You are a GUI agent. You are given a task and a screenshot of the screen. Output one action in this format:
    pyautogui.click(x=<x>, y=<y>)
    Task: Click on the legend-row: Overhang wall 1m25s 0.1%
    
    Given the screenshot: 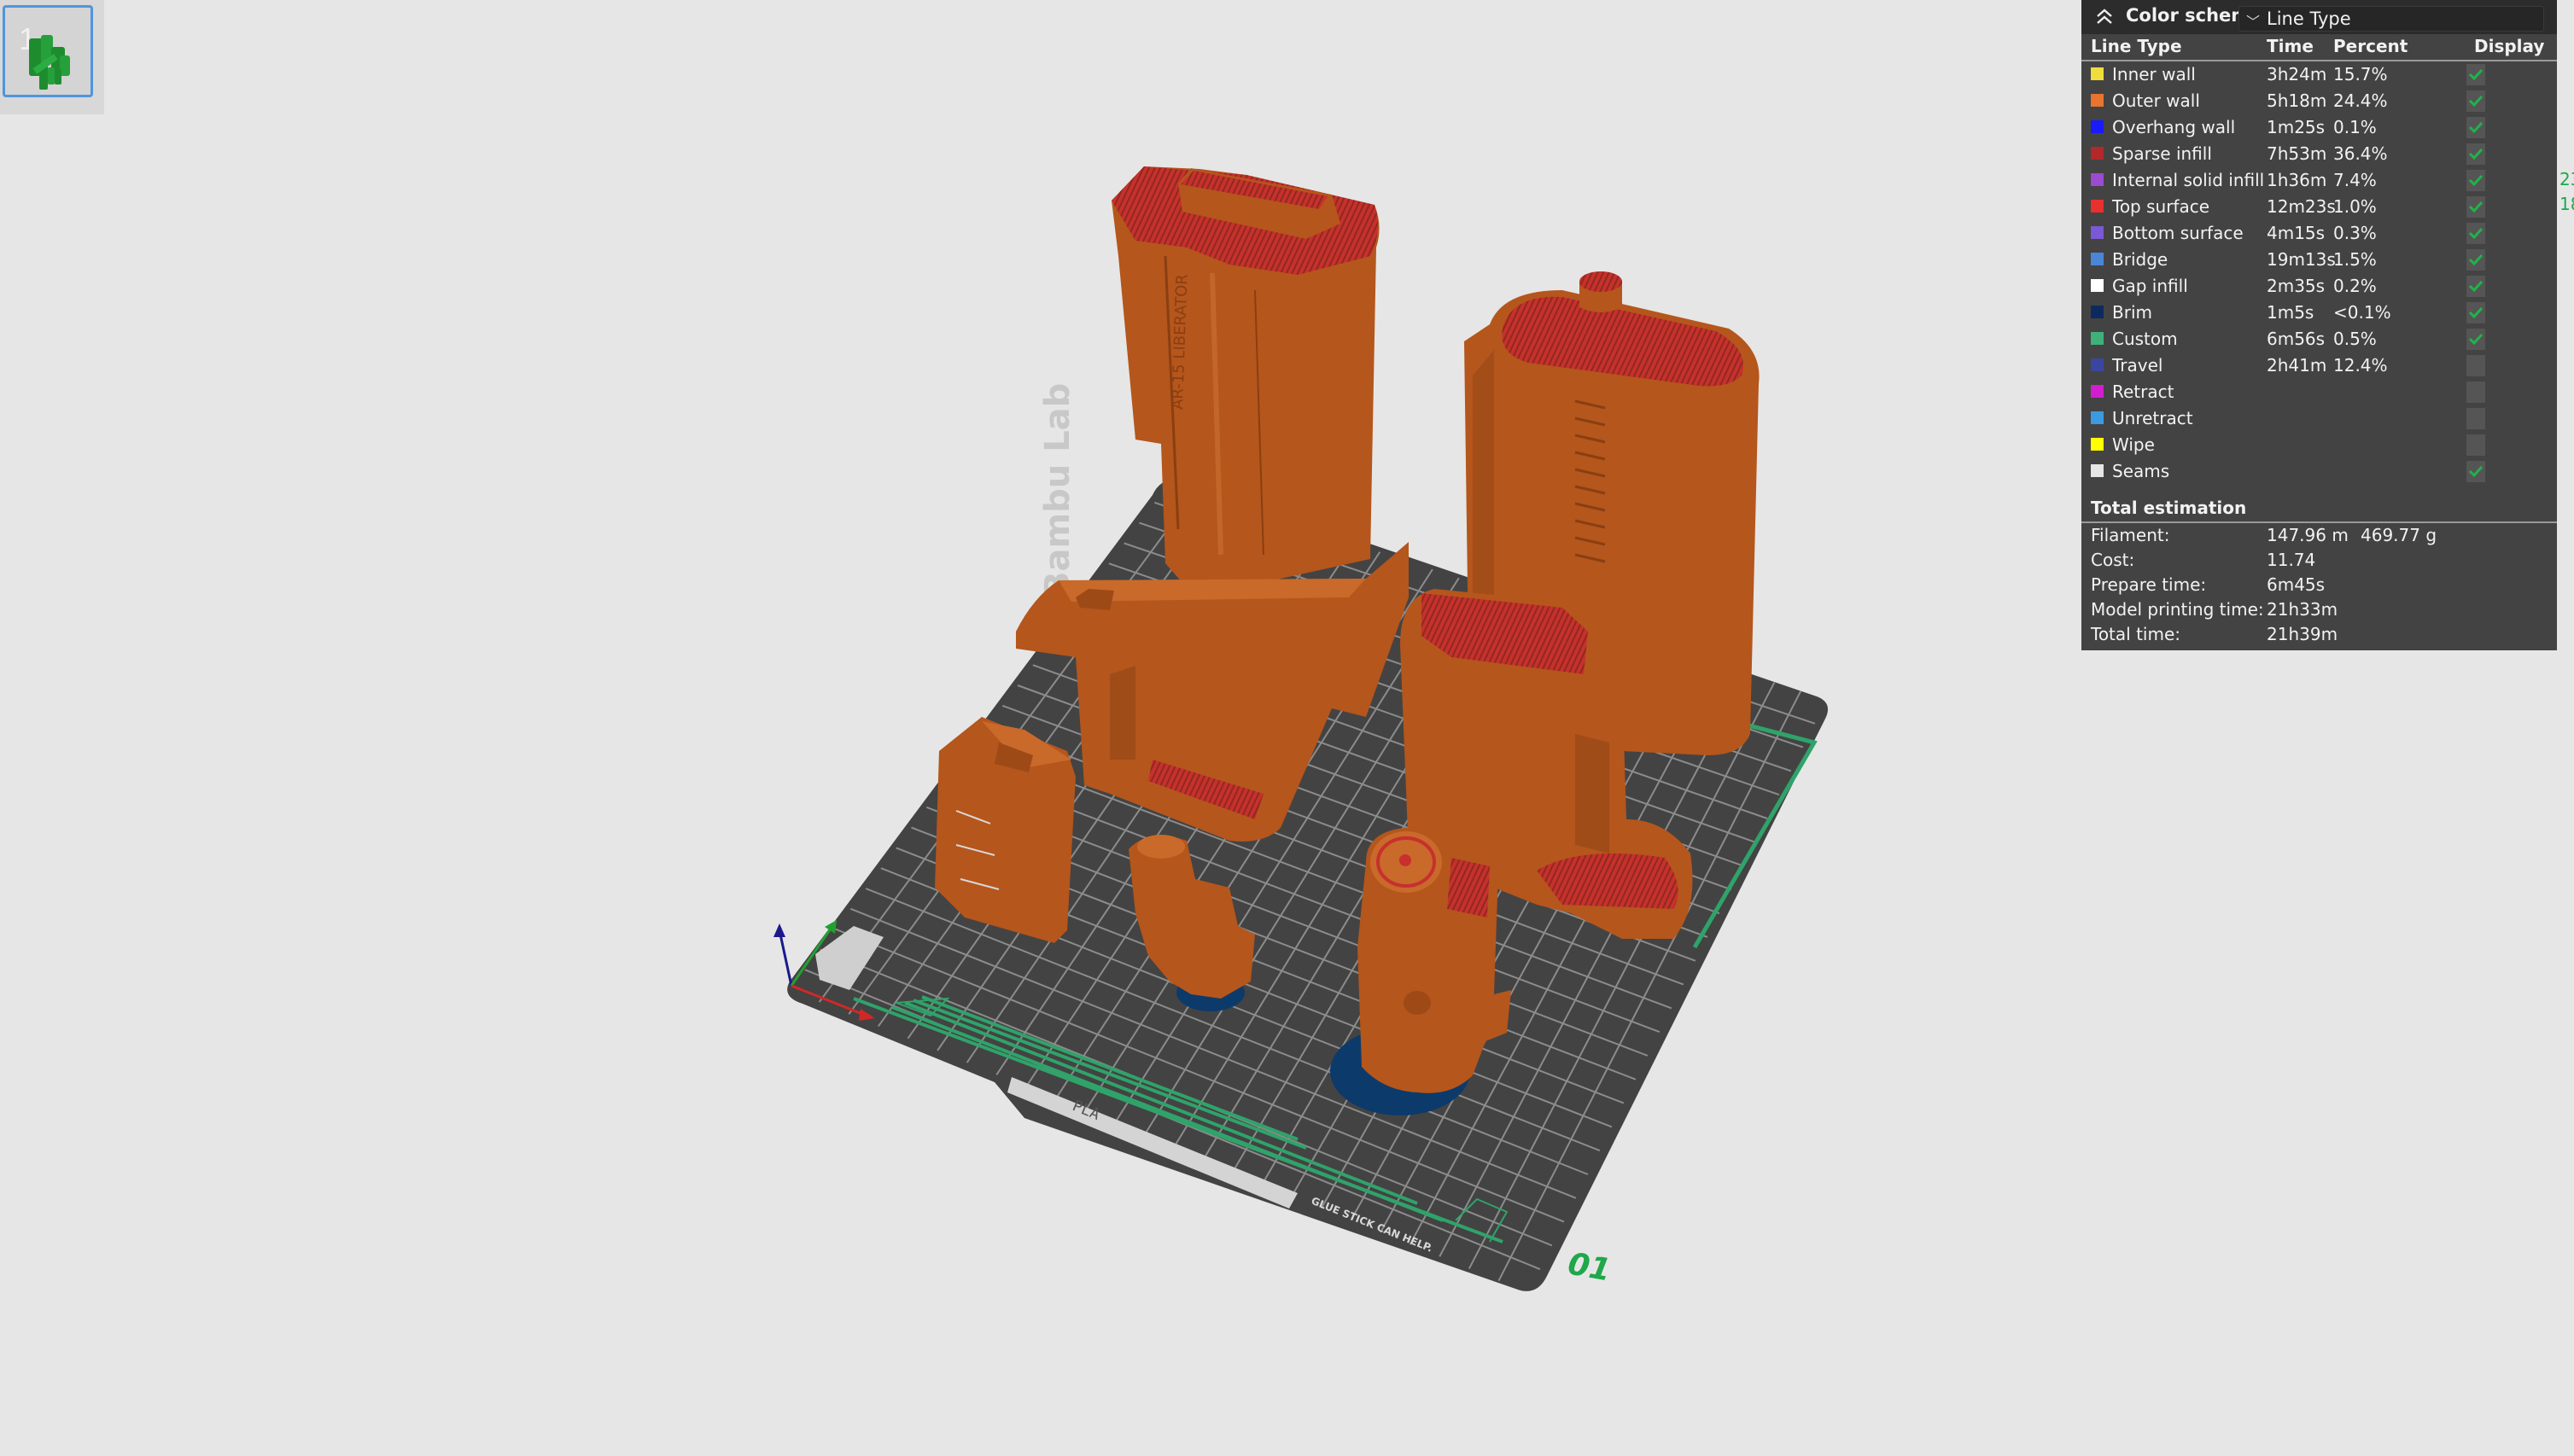 What is the action you would take?
    pyautogui.click(x=2319, y=127)
    